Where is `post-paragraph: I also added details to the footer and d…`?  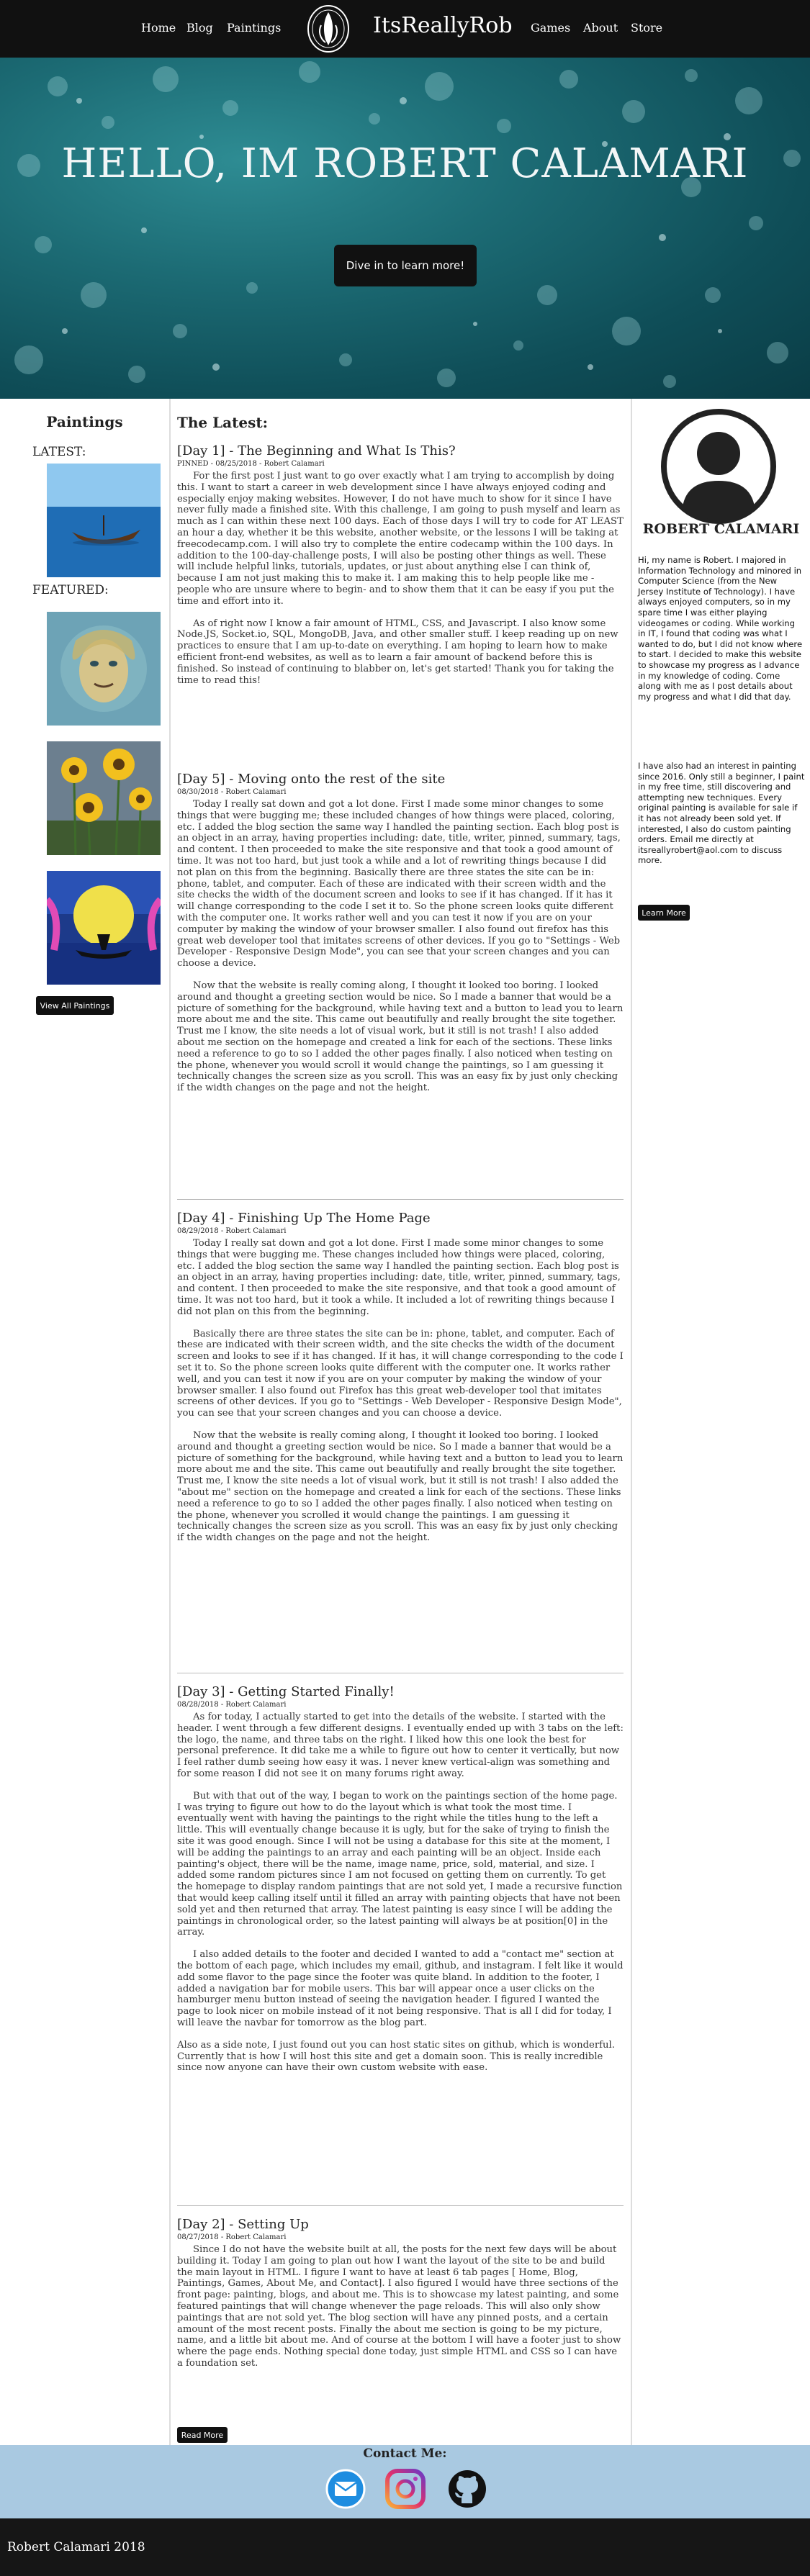
post-paragraph: I also added details to the footer and d… is located at coordinates (400, 1988).